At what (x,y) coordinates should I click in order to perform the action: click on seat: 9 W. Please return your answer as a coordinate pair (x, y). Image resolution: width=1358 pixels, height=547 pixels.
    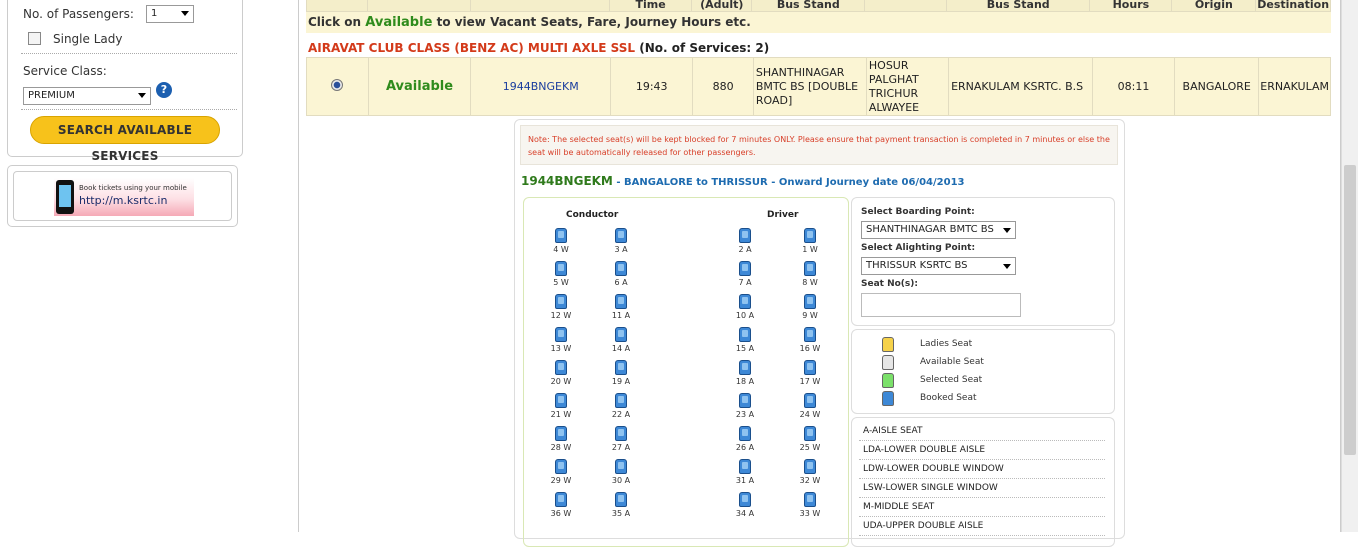
    Looking at the image, I should click on (810, 310).